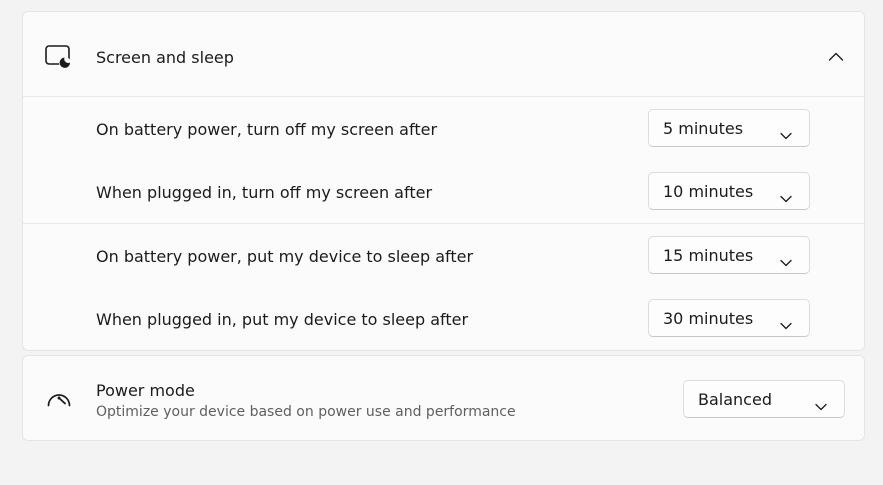  What do you see at coordinates (165, 57) in the screenshot?
I see `screen-and-sleep-title: Screen and sleep` at bounding box center [165, 57].